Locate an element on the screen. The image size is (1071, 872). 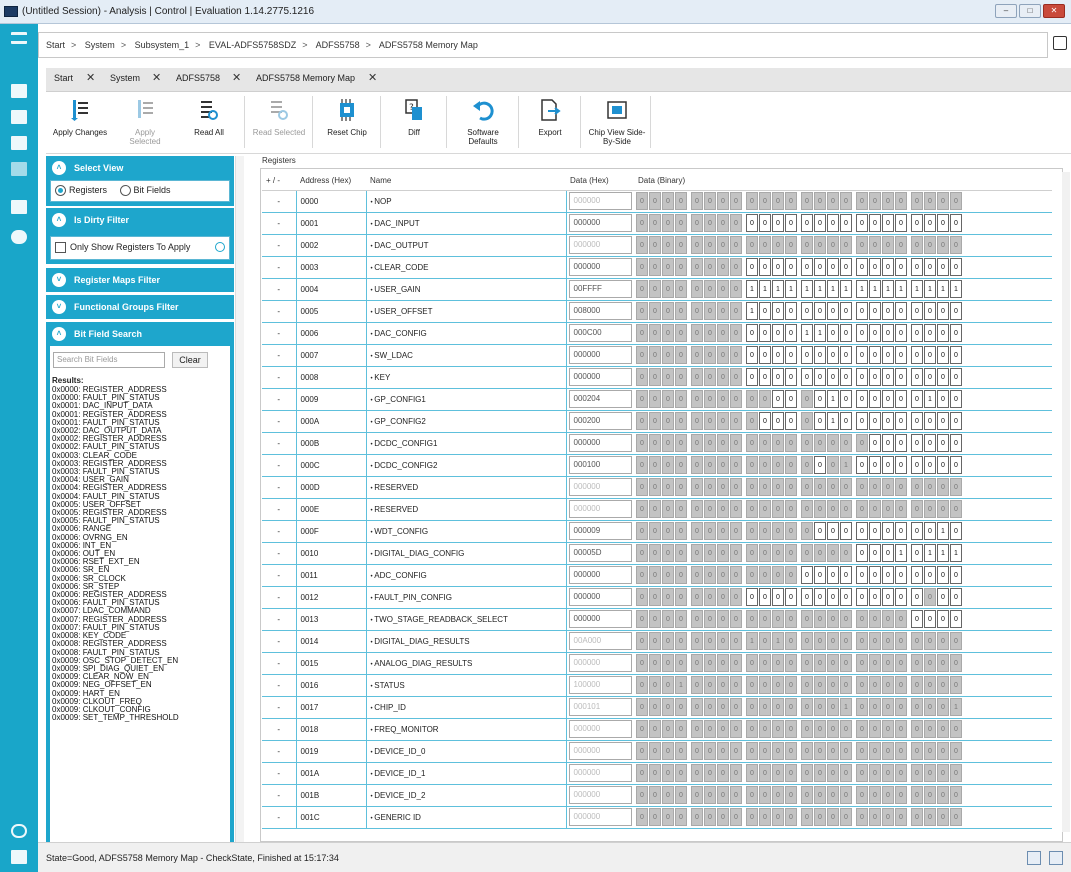
home-icon is located at coordinates (19, 91).